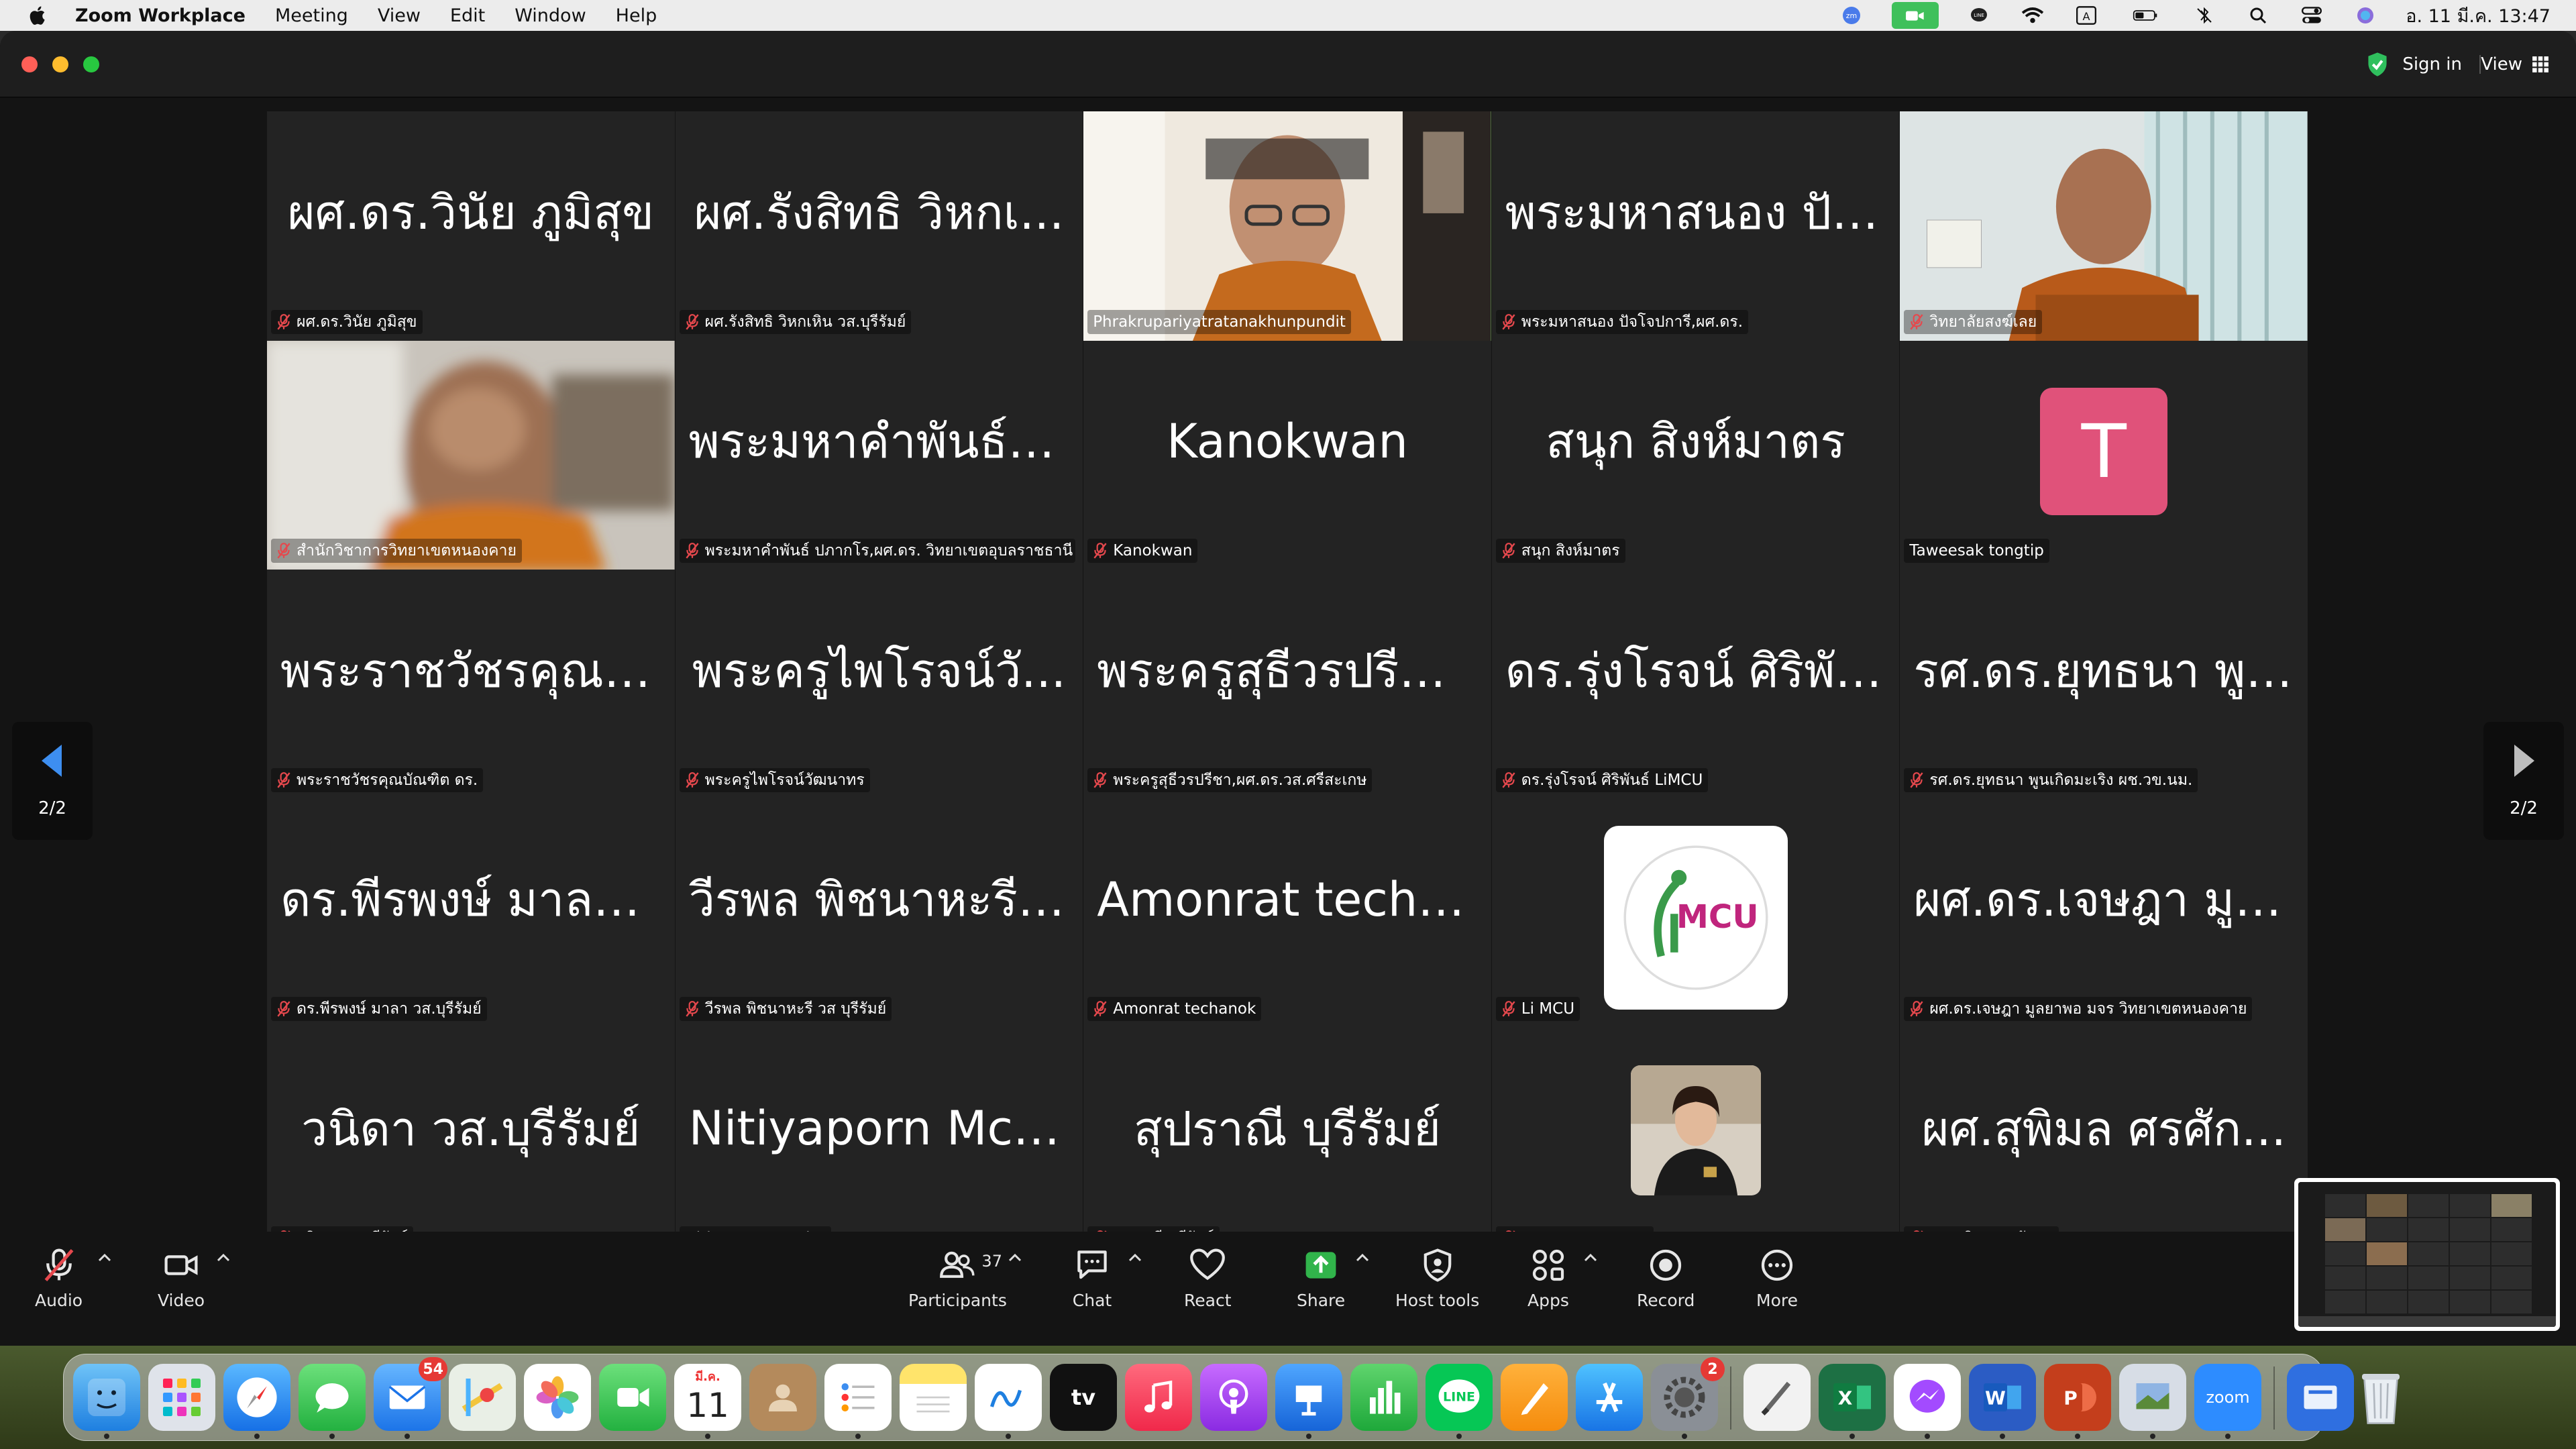 The height and width of the screenshot is (1449, 2576). Describe the element at coordinates (1362, 1257) in the screenshot. I see `share-options-caret-icon` at that location.